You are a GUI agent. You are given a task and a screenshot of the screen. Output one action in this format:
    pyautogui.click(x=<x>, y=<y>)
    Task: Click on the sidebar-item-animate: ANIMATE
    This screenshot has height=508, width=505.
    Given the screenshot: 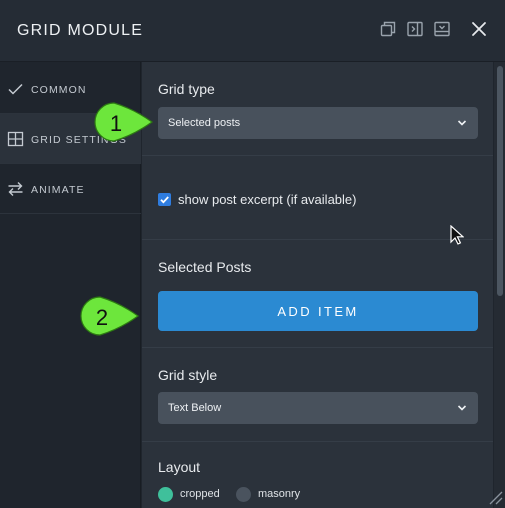 What is the action you would take?
    pyautogui.click(x=70, y=189)
    